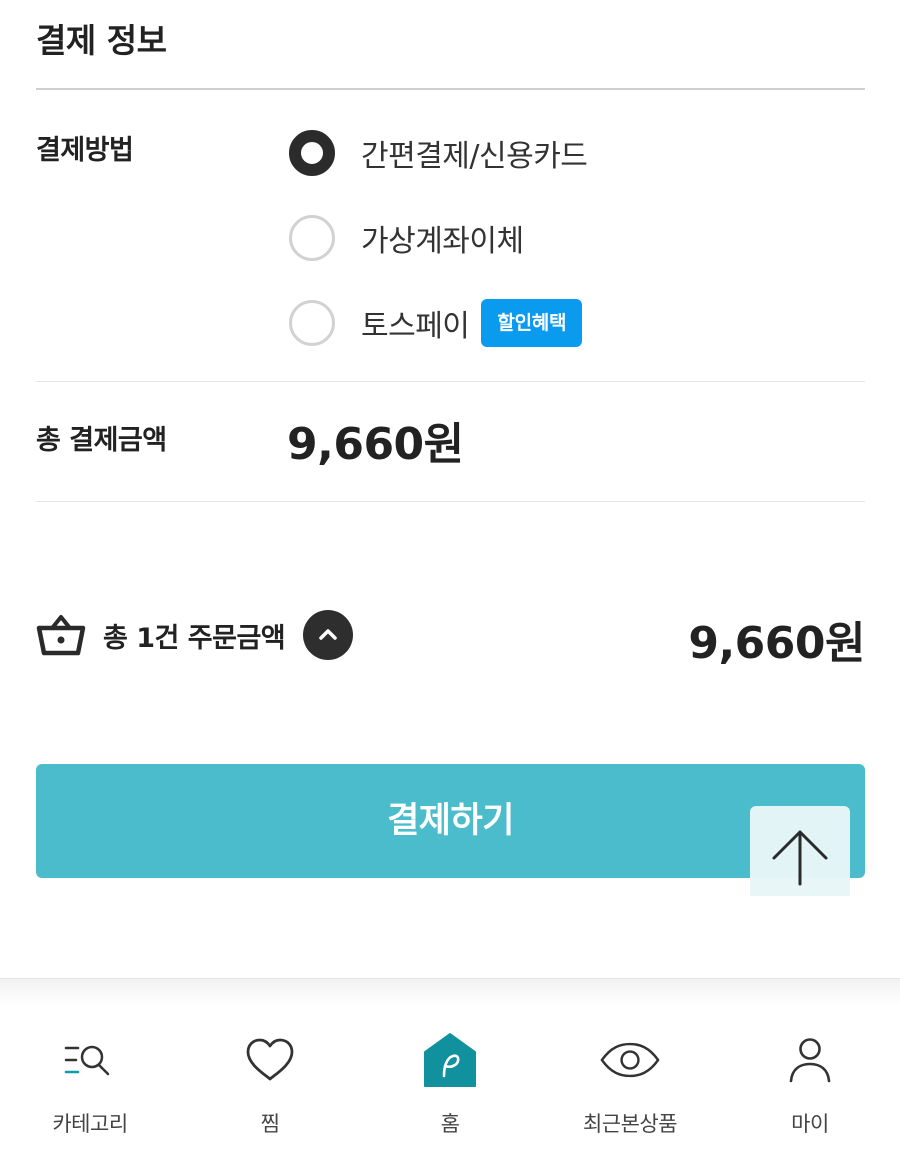 This screenshot has width=900, height=1155. What do you see at coordinates (194, 638) in the screenshot?
I see `order-count-label: 총 1건 주문금액` at bounding box center [194, 638].